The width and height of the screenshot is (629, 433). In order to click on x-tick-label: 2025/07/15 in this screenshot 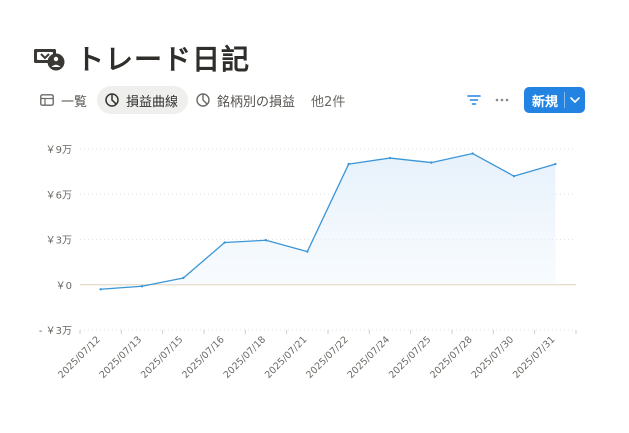, I will do `click(162, 357)`.